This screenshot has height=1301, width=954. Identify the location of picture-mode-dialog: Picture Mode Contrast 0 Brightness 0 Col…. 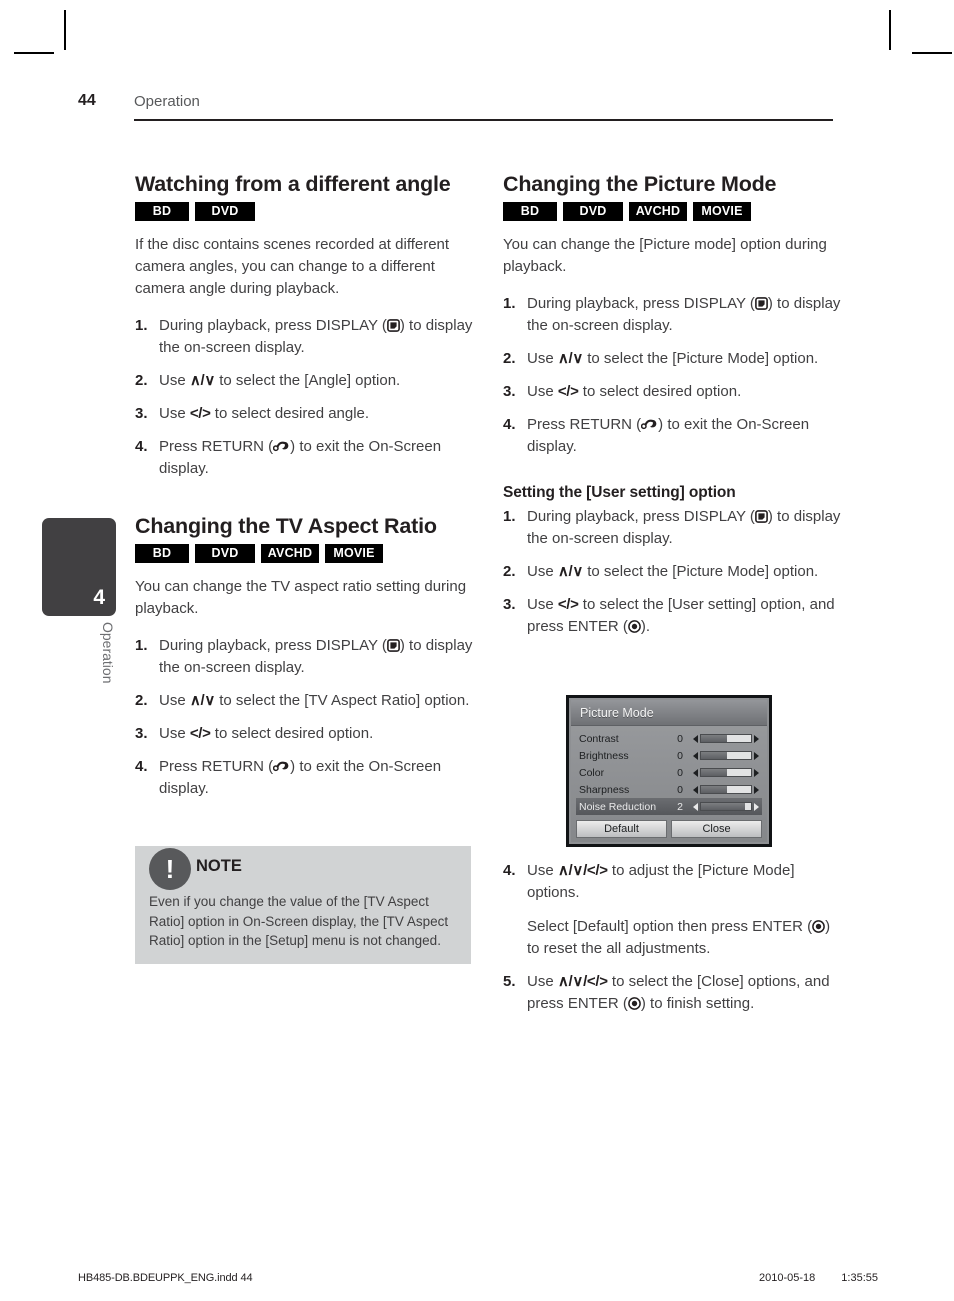
(669, 771).